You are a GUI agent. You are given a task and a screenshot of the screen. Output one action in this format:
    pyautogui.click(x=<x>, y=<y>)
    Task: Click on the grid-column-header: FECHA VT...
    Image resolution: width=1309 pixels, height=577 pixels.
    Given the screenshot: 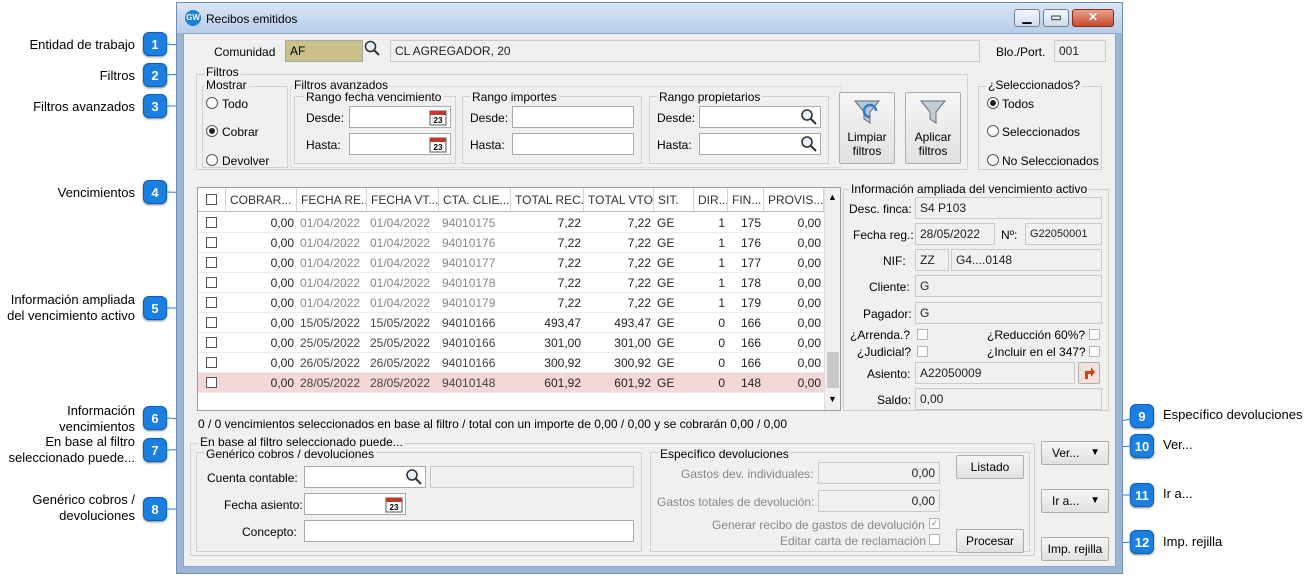 What is the action you would take?
    pyautogui.click(x=403, y=200)
    